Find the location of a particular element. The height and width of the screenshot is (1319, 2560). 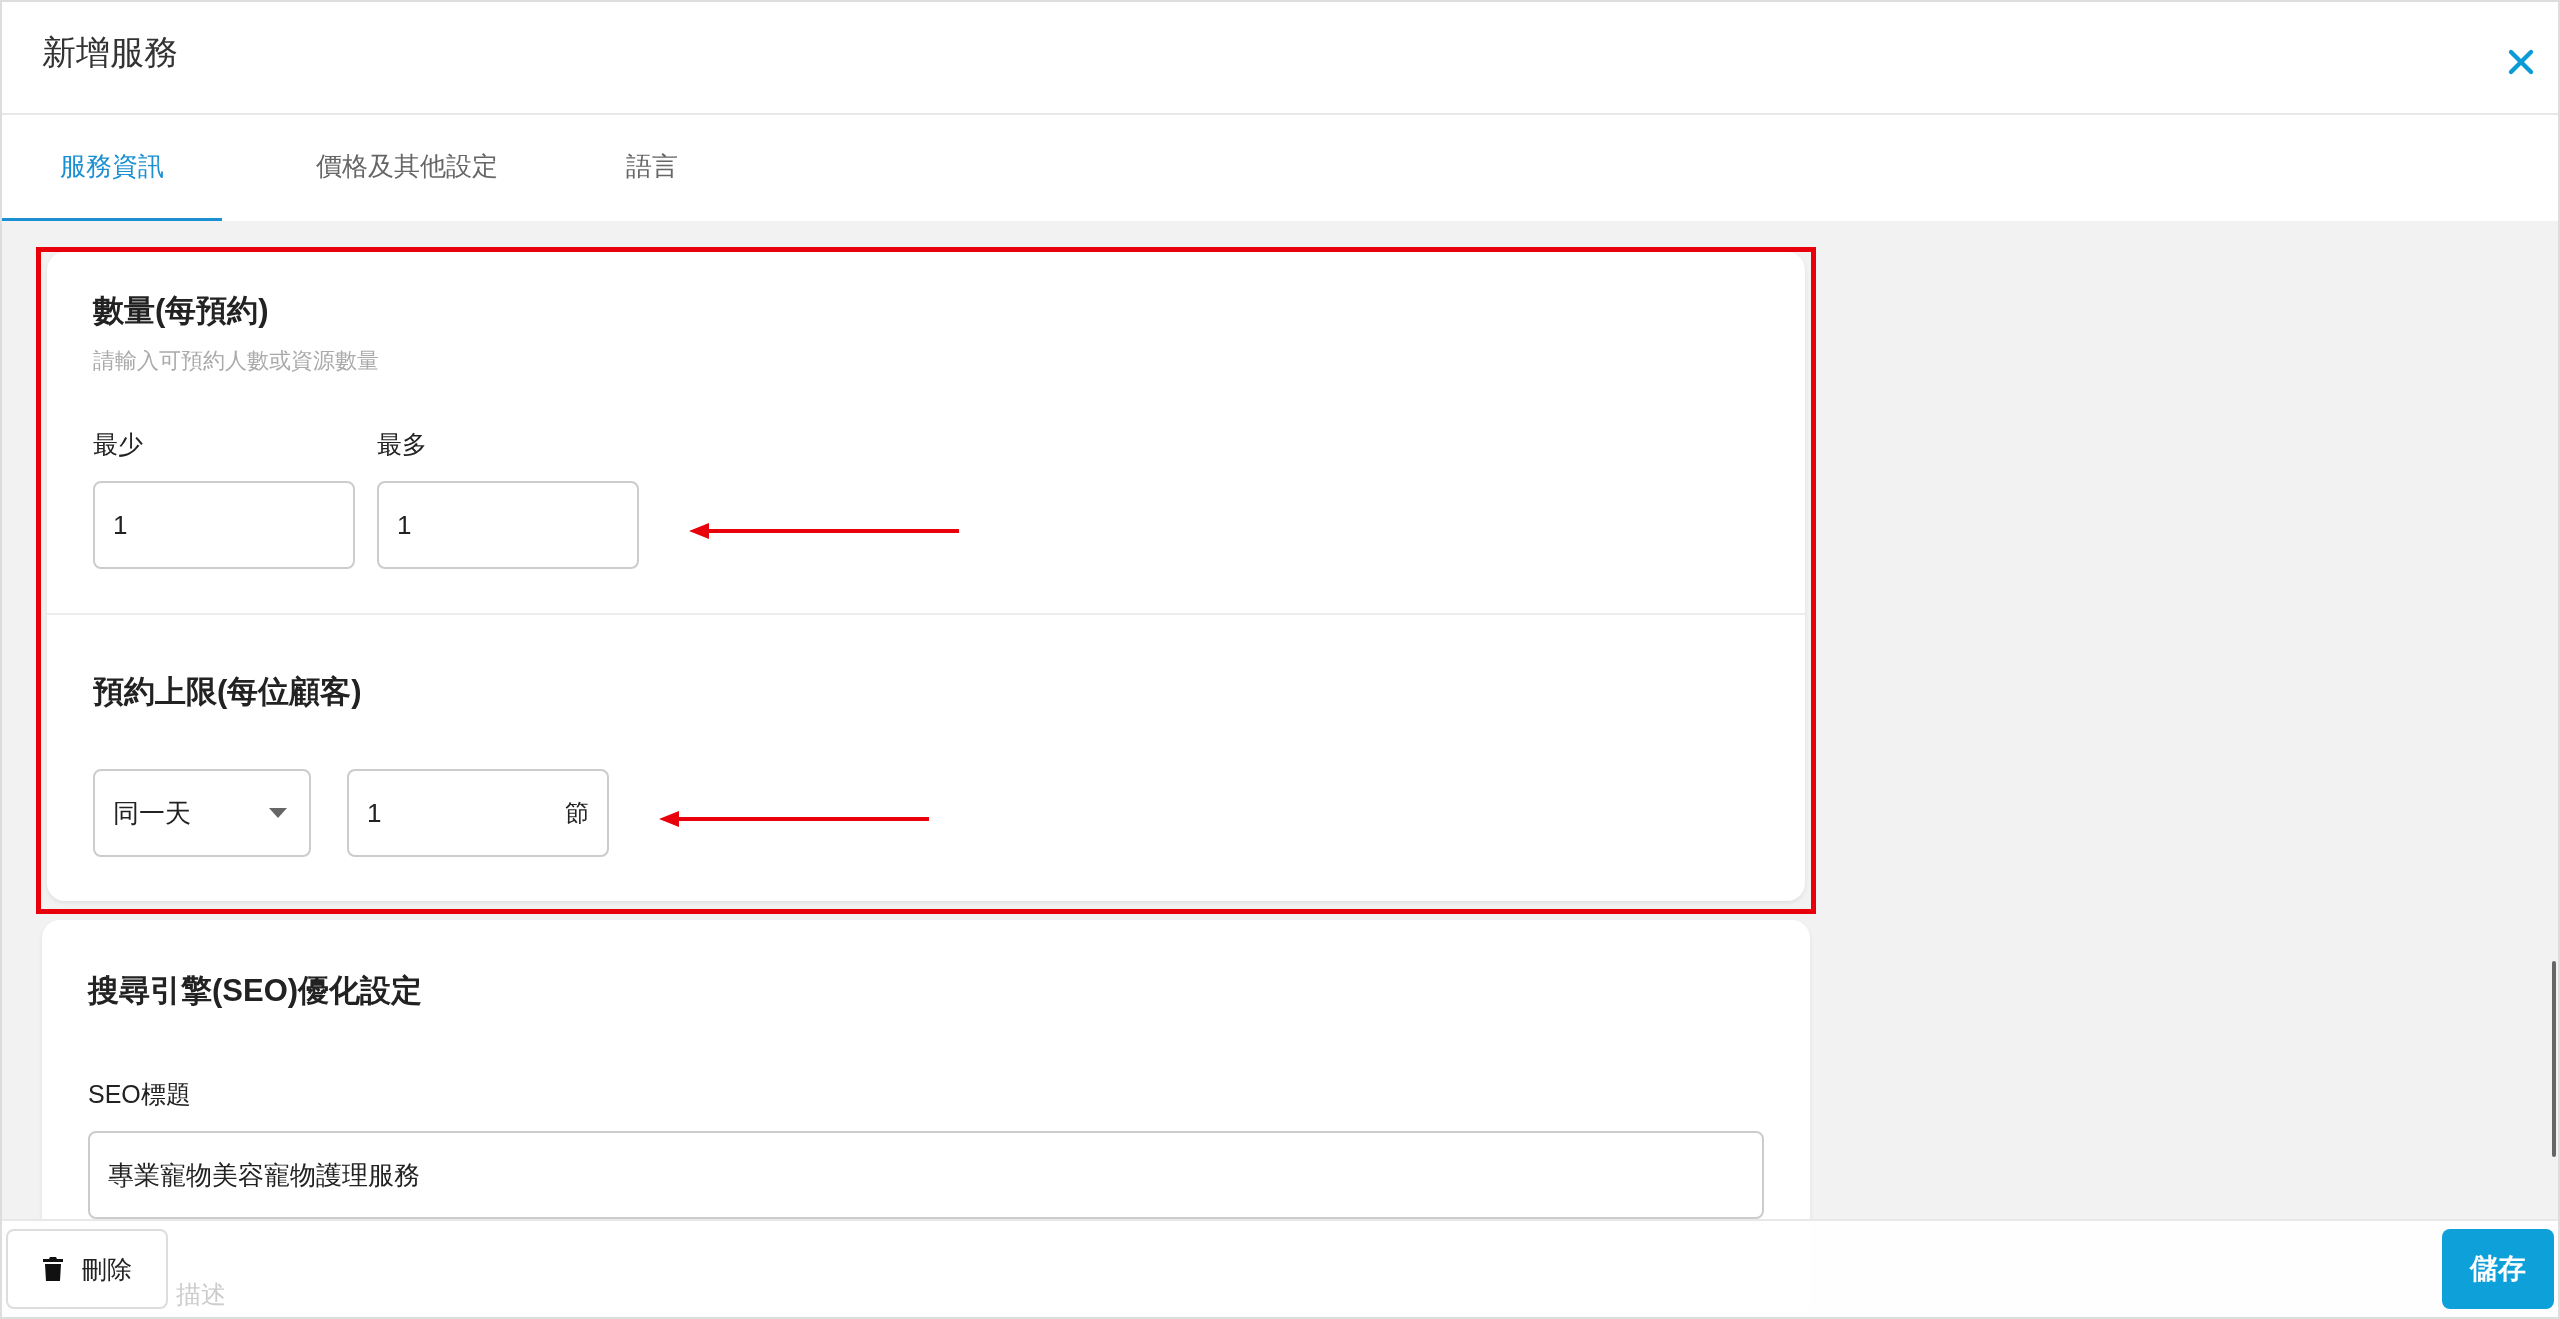

unit-label: 節 is located at coordinates (577, 813).